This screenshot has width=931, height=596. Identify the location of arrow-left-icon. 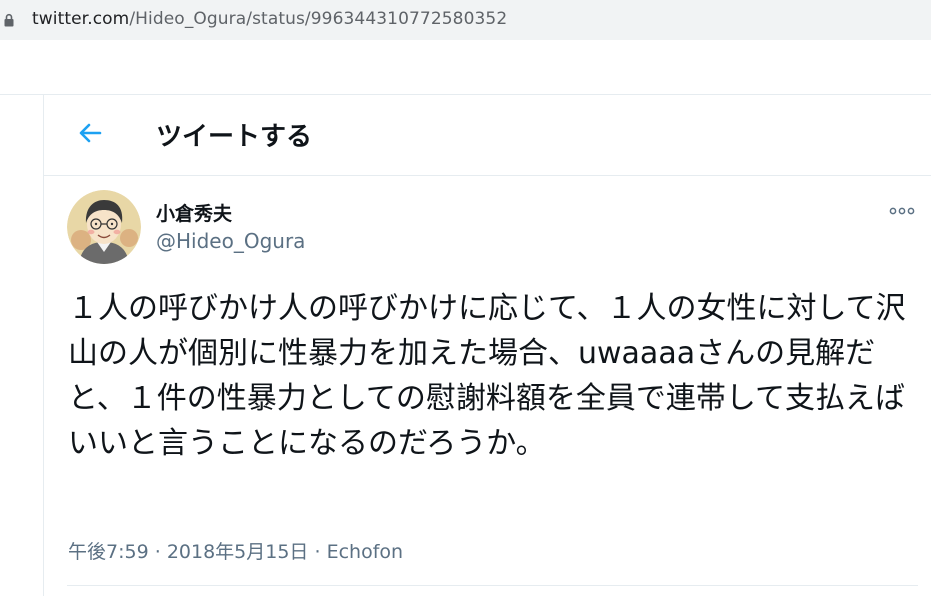
(90, 133).